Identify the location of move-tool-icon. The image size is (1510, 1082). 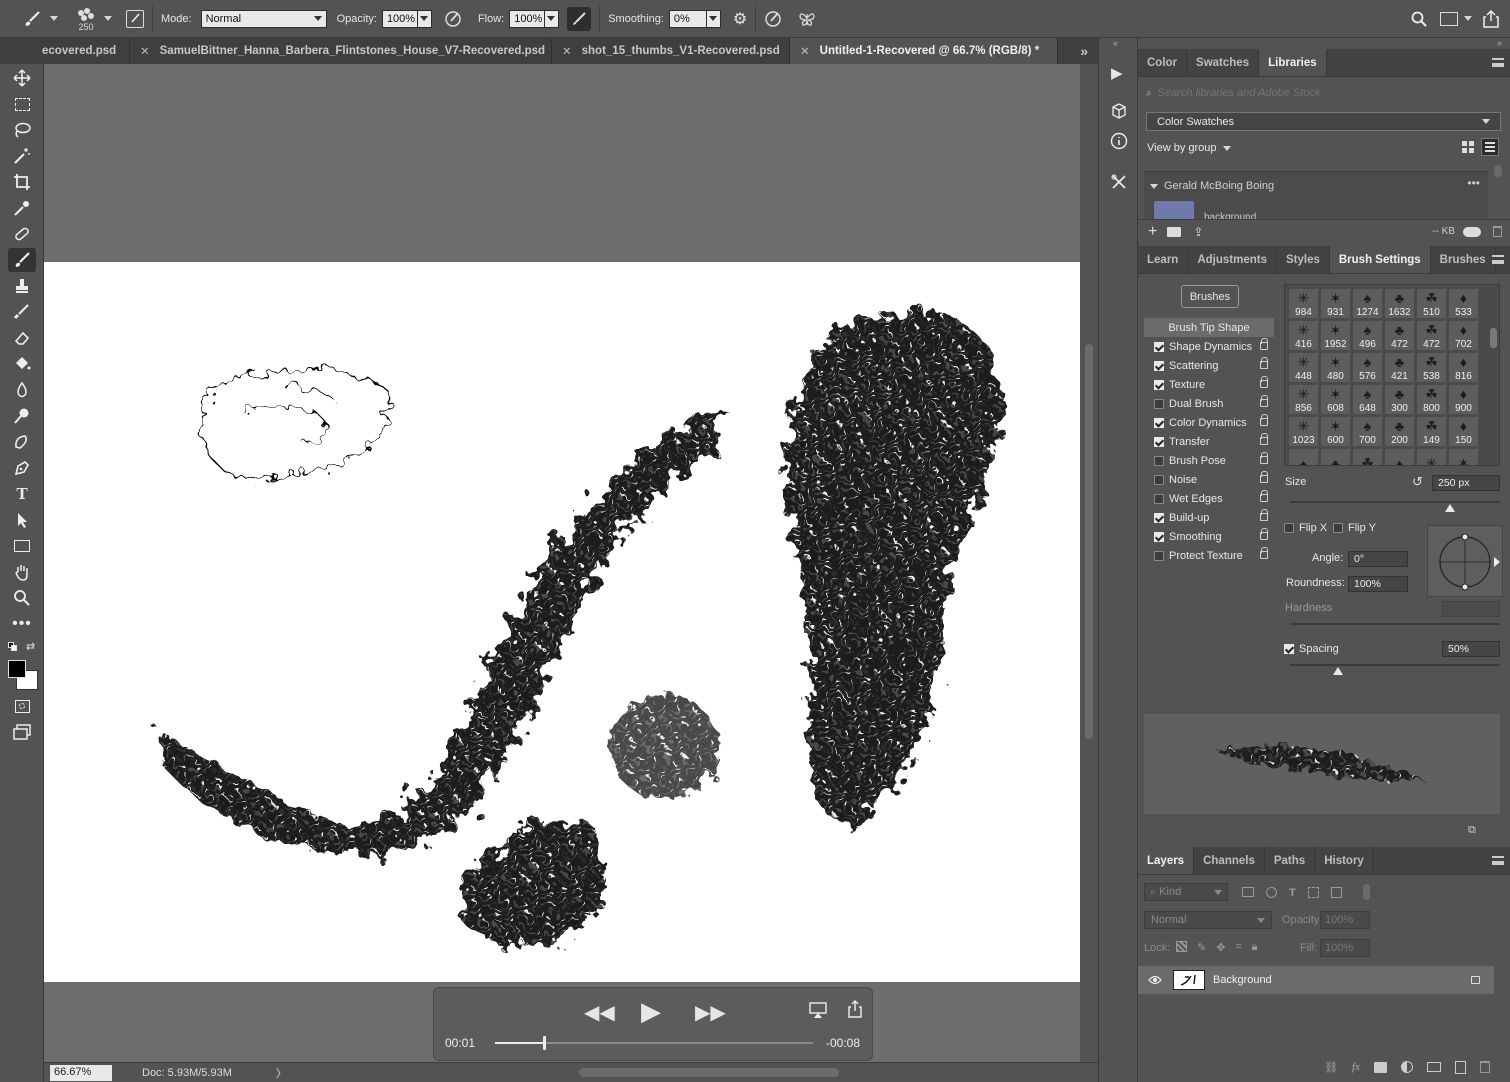
(22, 78).